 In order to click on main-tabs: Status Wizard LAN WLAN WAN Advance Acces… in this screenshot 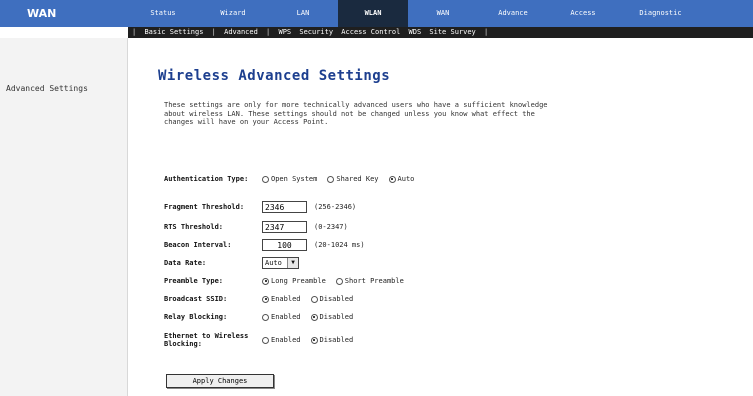, I will do `click(440, 13)`.